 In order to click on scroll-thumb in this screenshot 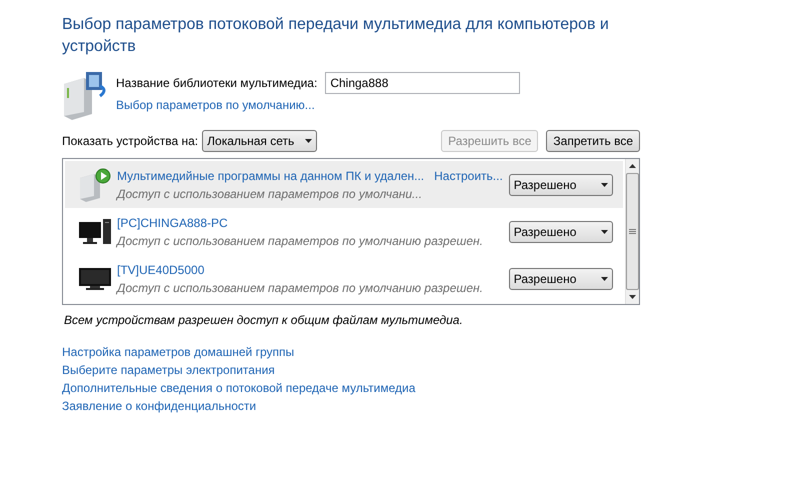, I will do `click(632, 231)`.